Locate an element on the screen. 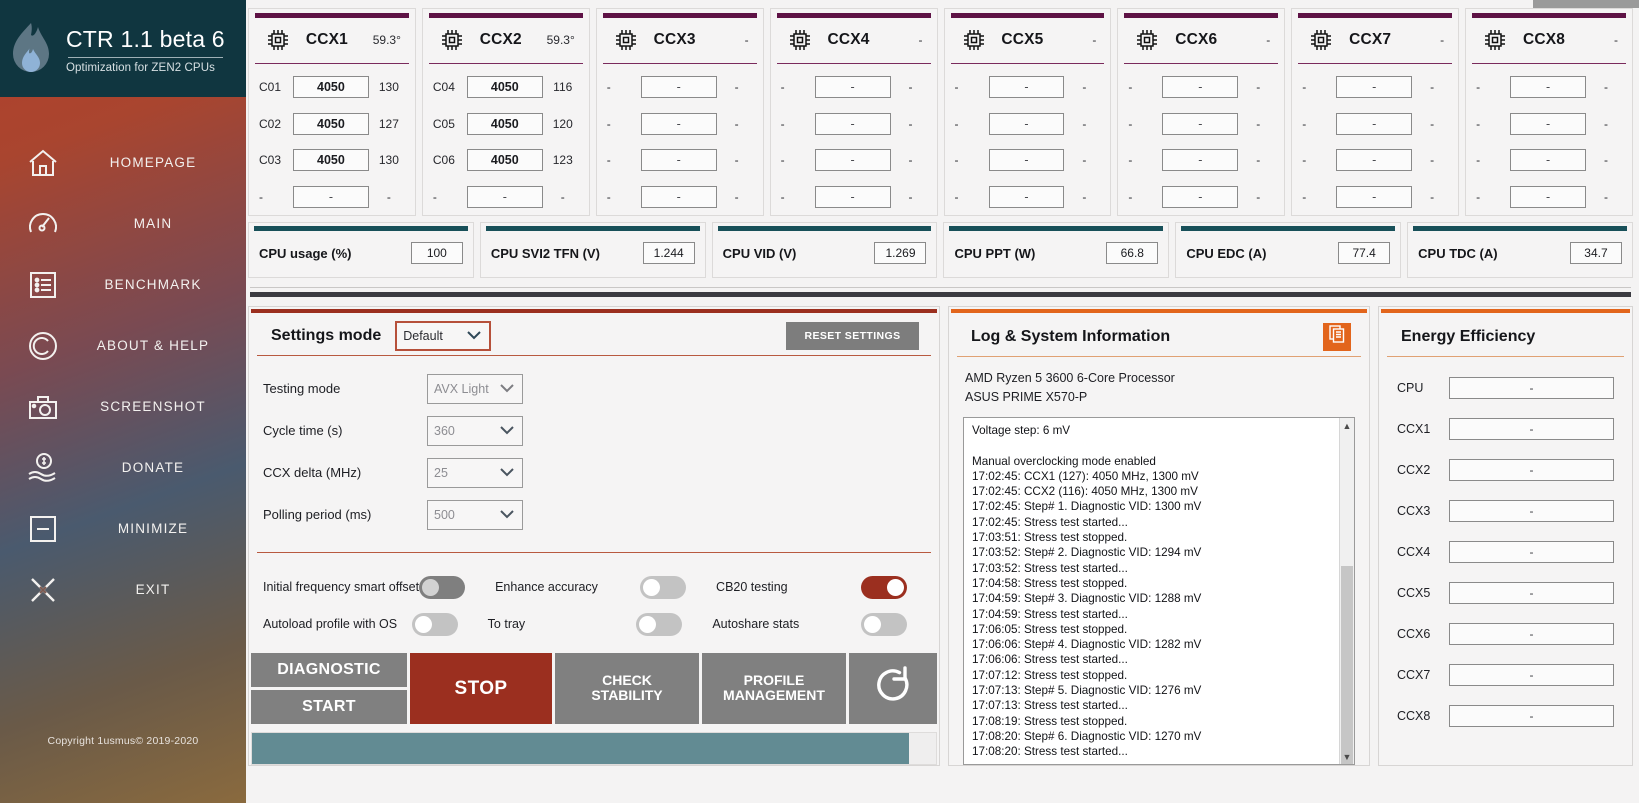  exit-cross-icon is located at coordinates (43, 590).